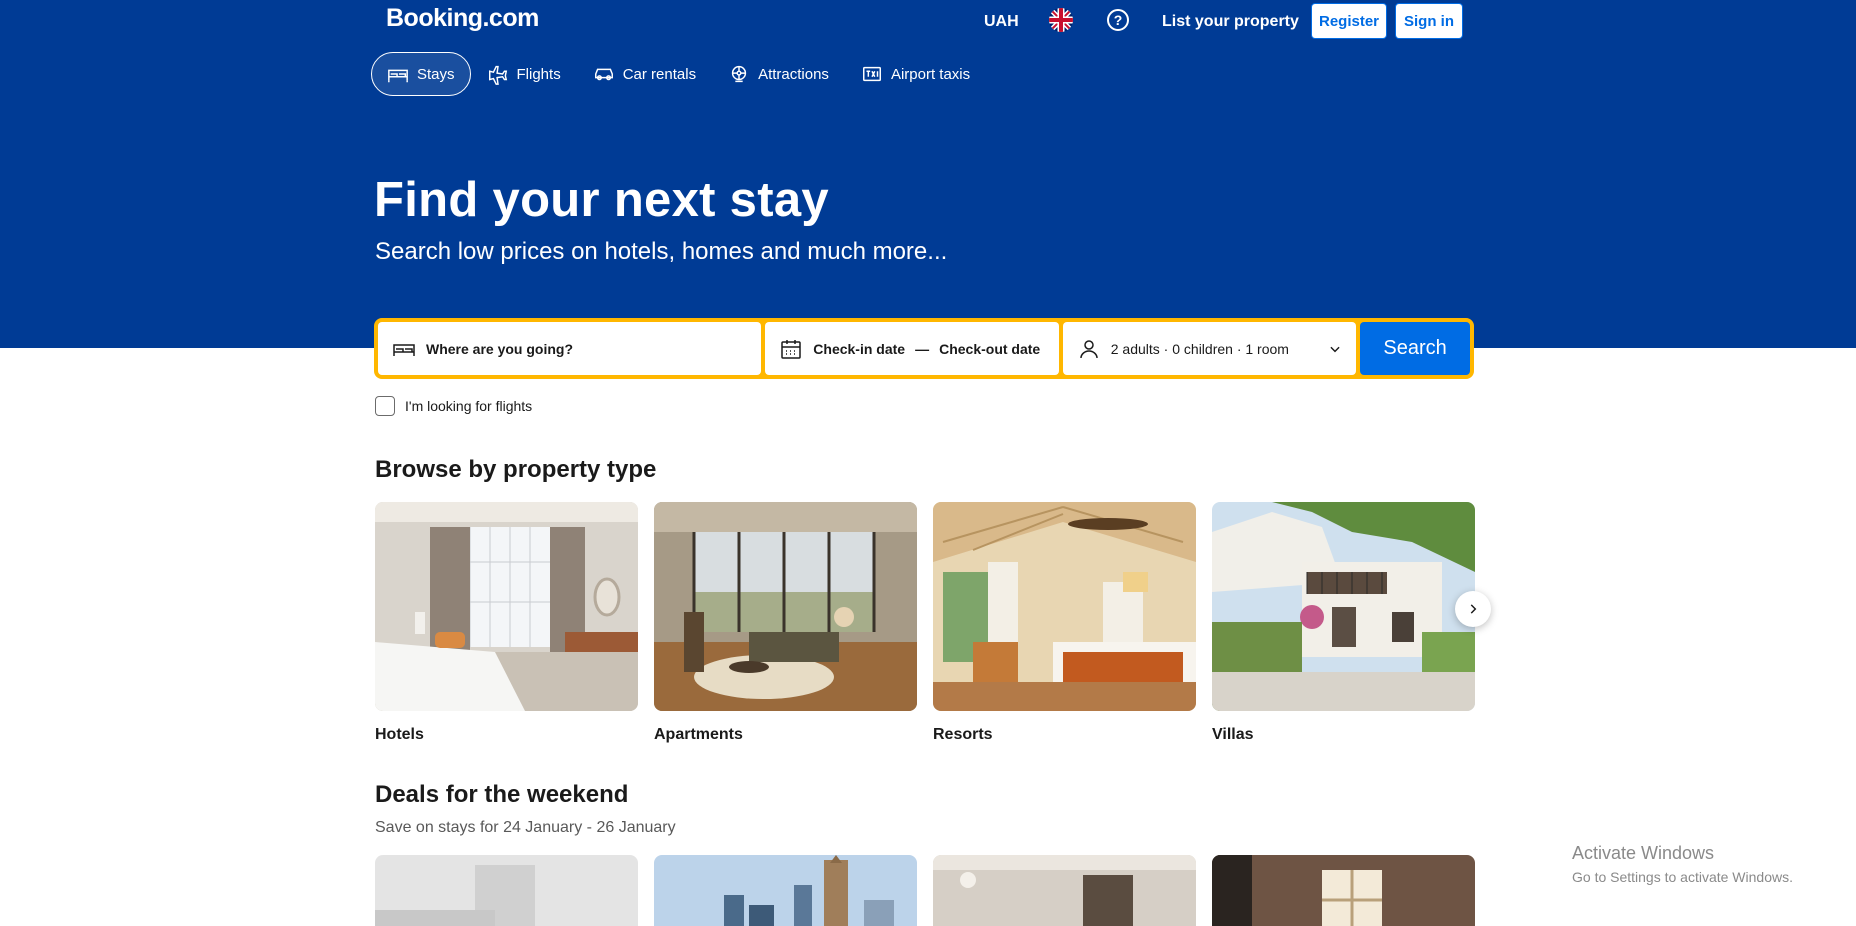 The image size is (1856, 926). Describe the element at coordinates (506, 606) in the screenshot. I see `hotels-image` at that location.